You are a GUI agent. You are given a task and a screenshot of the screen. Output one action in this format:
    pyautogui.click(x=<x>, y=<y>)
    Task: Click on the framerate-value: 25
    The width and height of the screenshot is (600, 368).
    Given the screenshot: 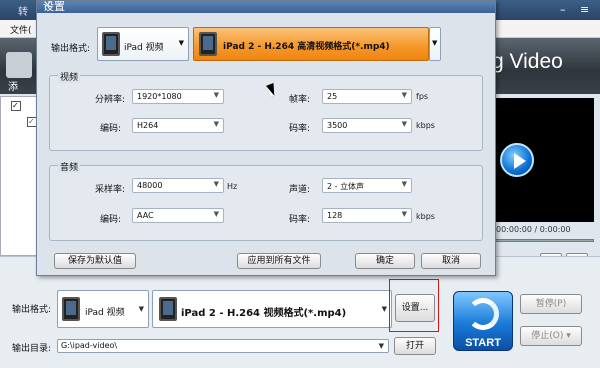 What is the action you would take?
    pyautogui.click(x=332, y=96)
    